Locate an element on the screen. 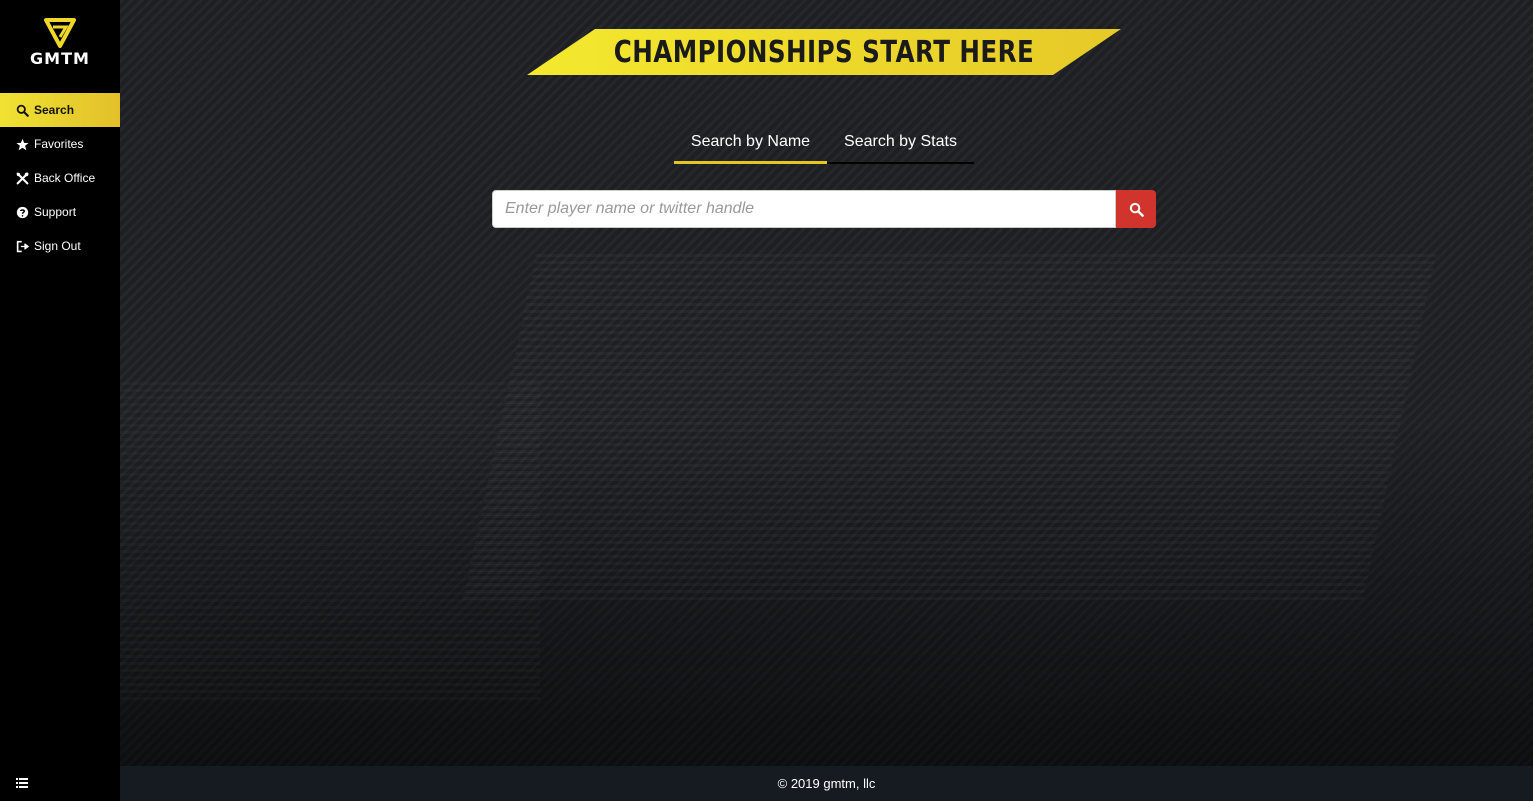  sidebar-toggle-button is located at coordinates (22, 782).